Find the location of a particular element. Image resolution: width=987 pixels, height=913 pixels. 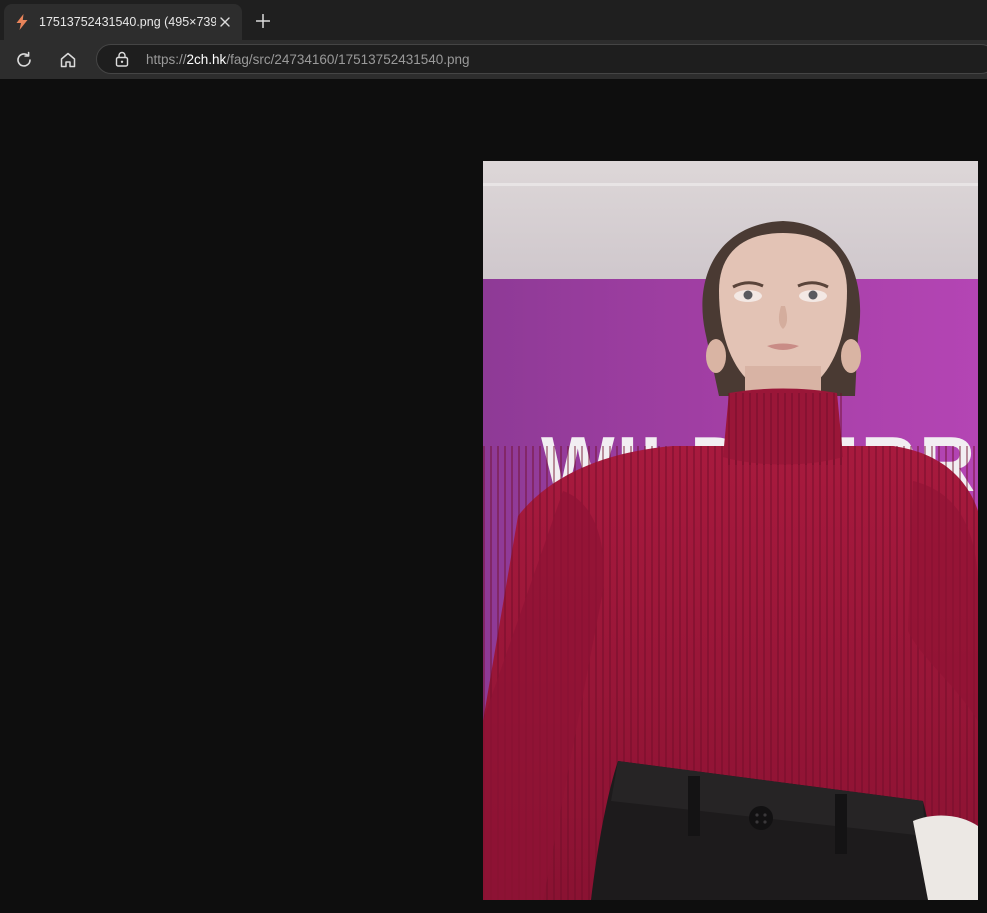

active-tab: 17513752431540.png (495×739) is located at coordinates (123, 22).